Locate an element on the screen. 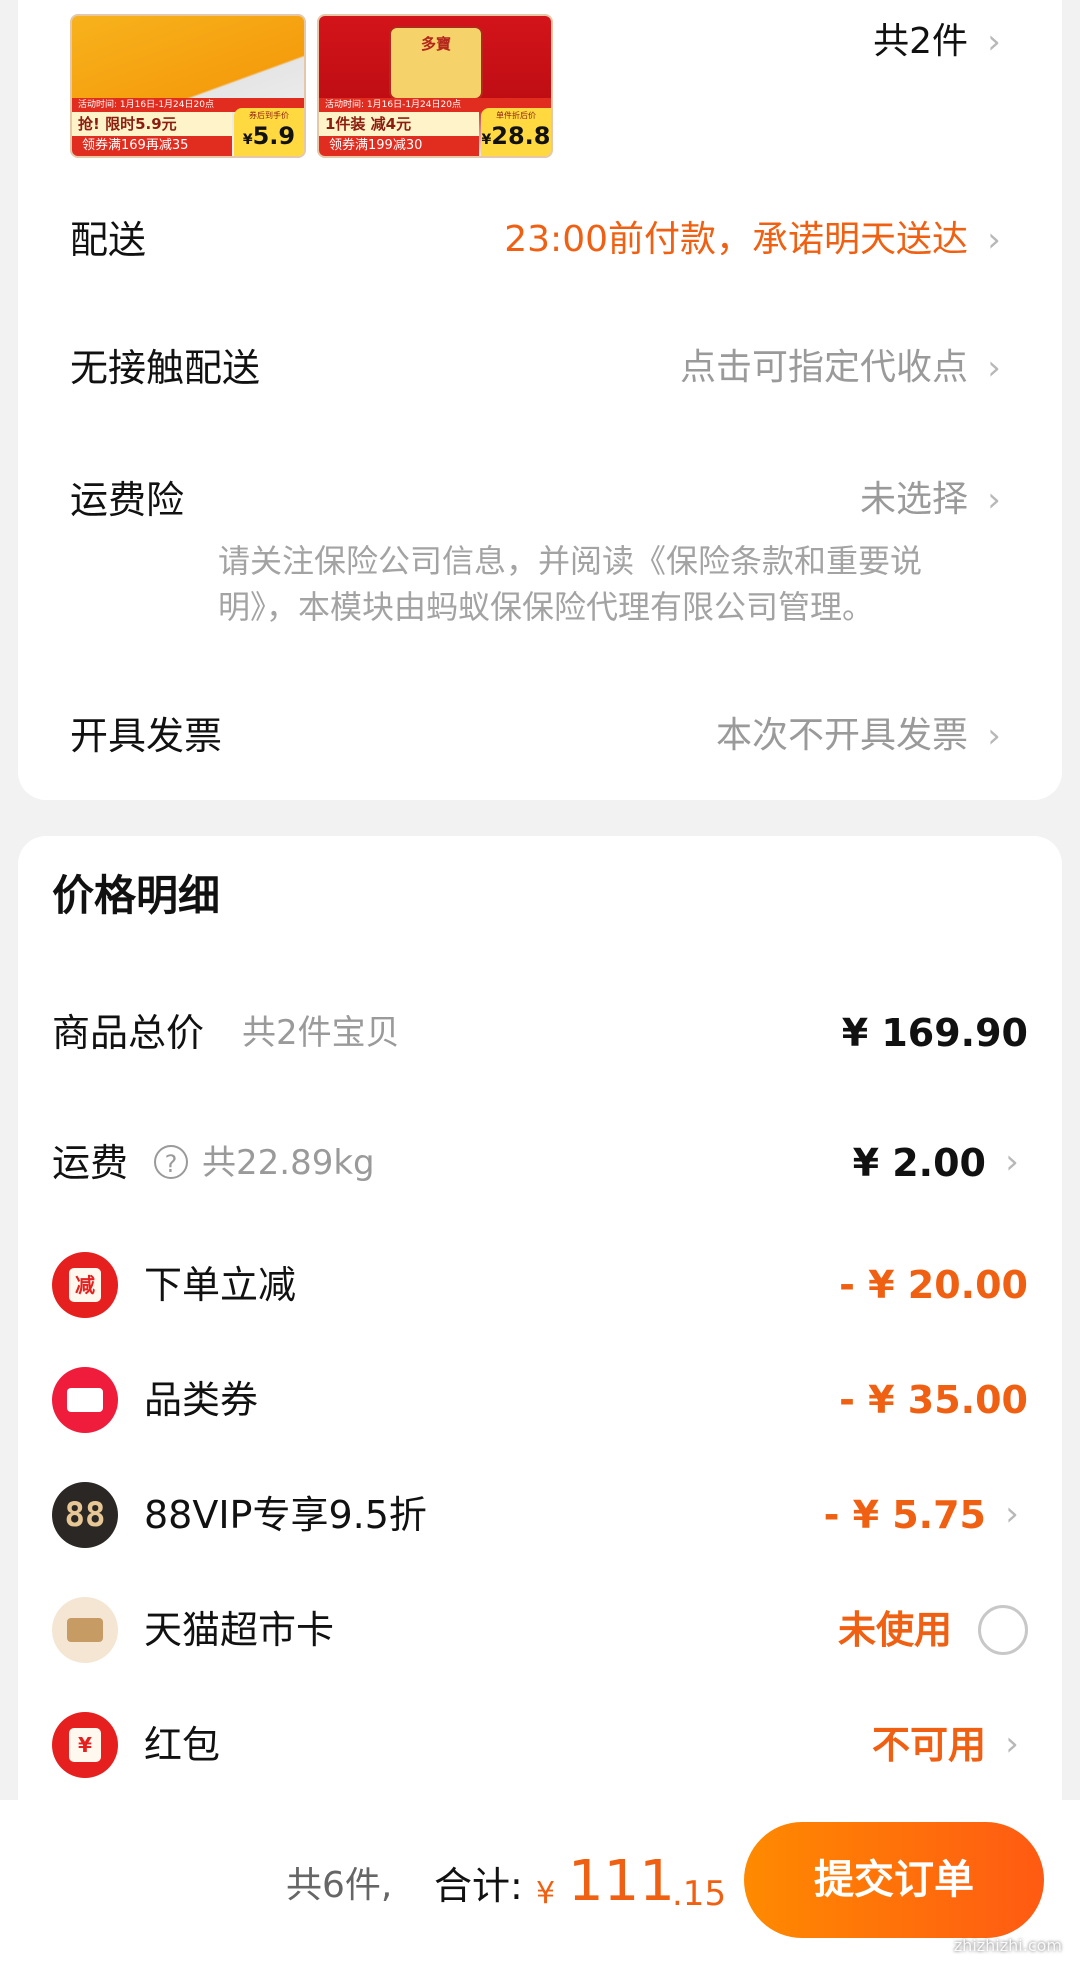 The height and width of the screenshot is (1963, 1080). items-total-label: 商品总价 is located at coordinates (128, 1033).